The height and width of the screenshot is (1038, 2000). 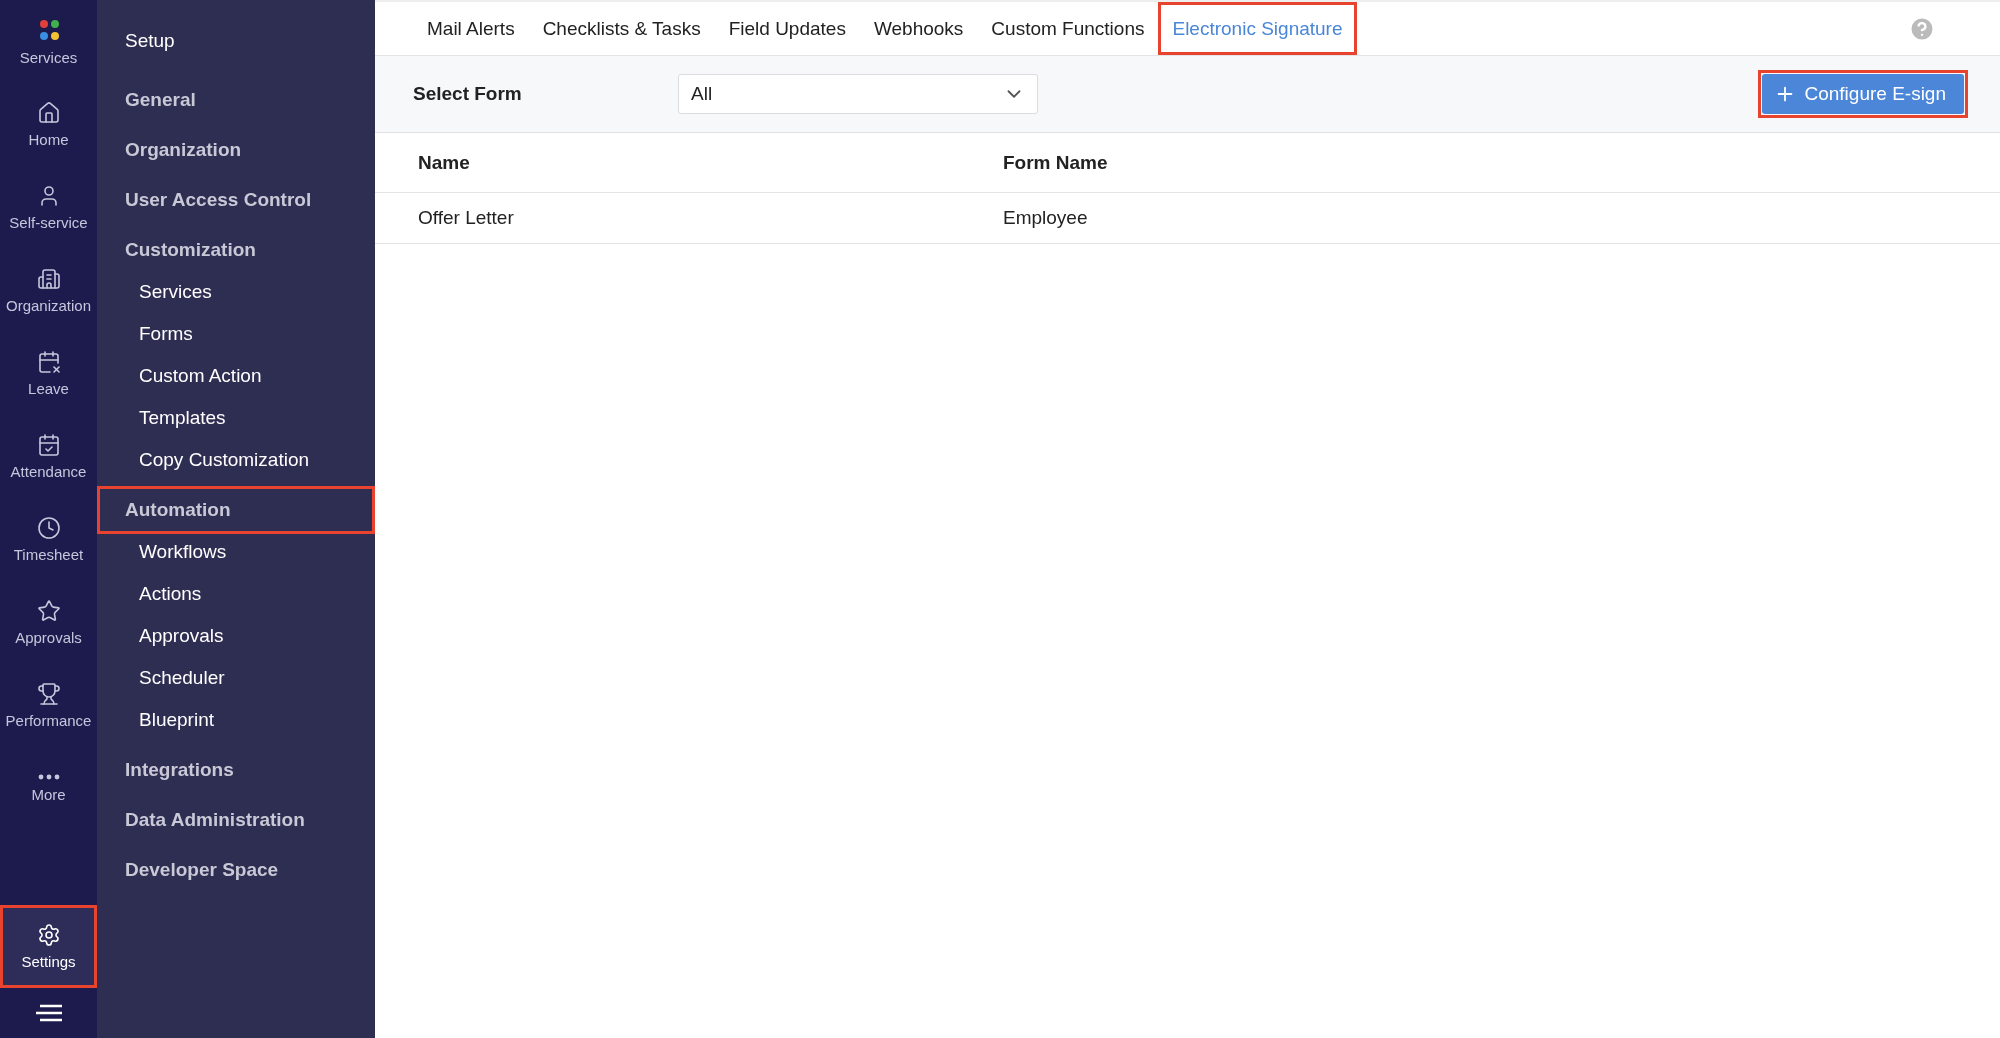 What do you see at coordinates (48, 637) in the screenshot?
I see `rail-label: Approvals` at bounding box center [48, 637].